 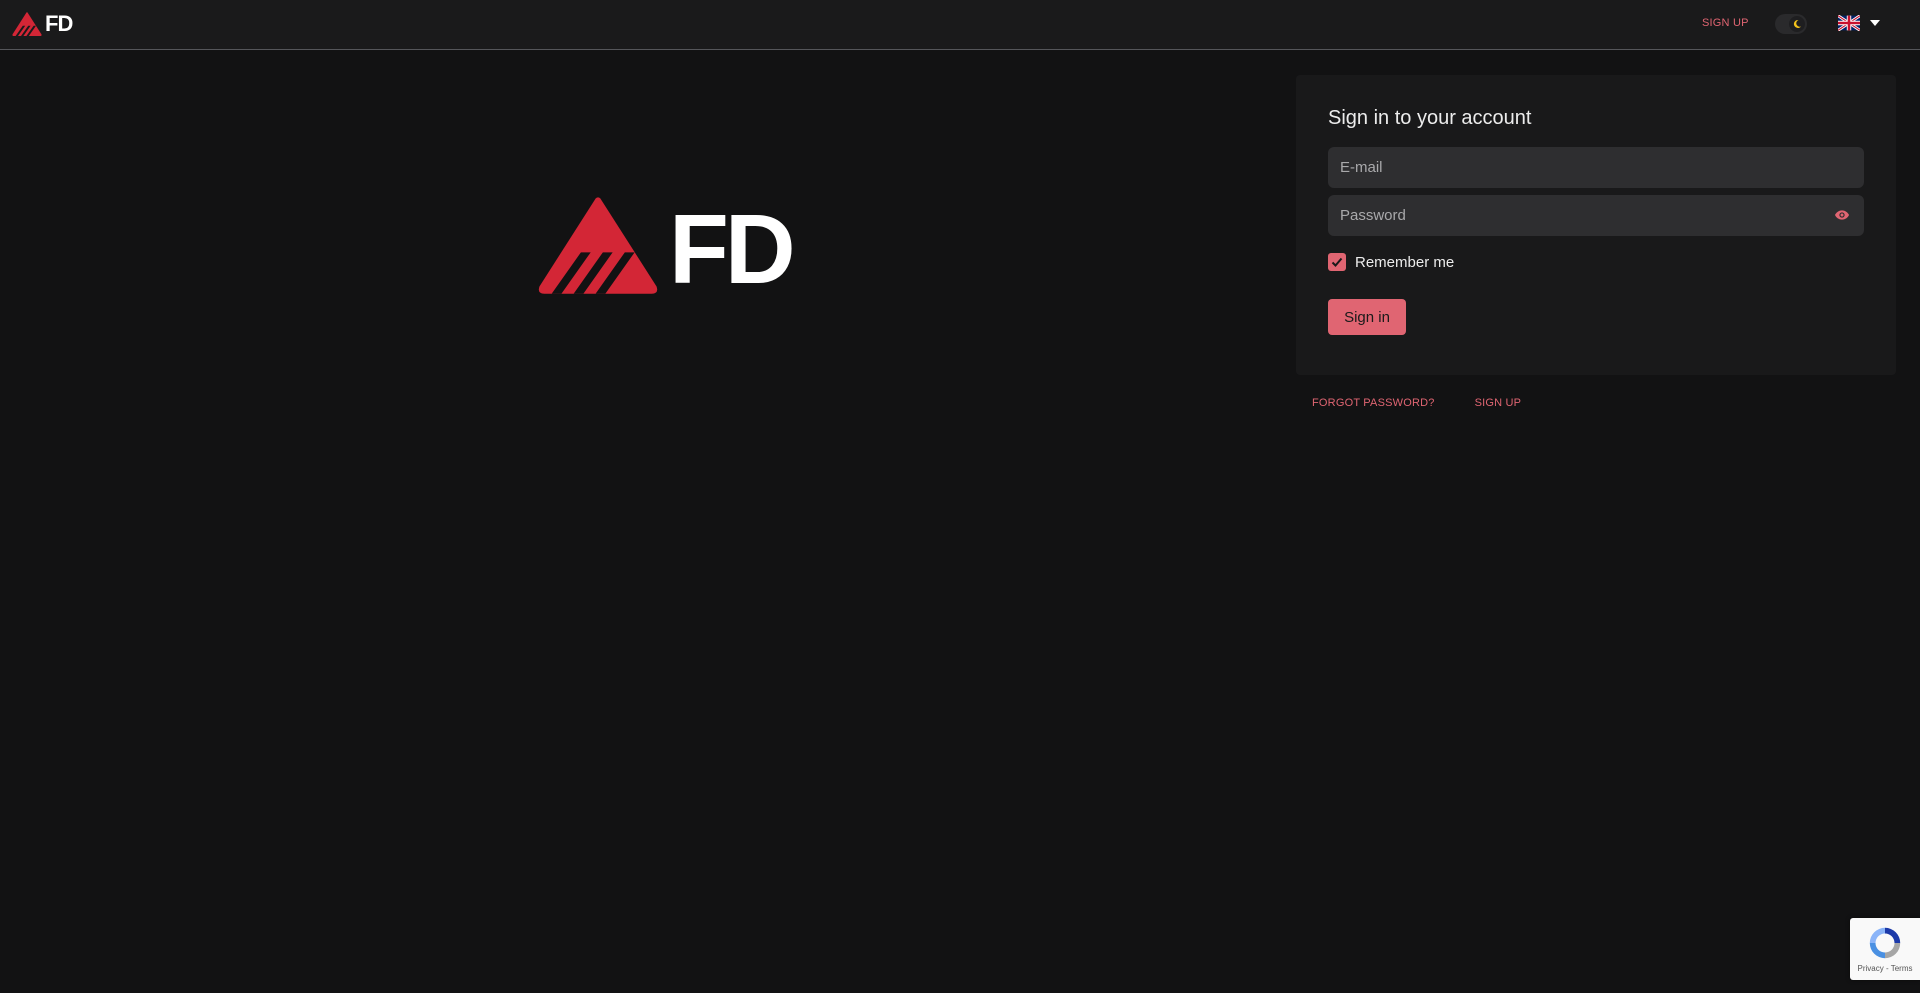 I want to click on hero-brand-text: FD, so click(x=732, y=249).